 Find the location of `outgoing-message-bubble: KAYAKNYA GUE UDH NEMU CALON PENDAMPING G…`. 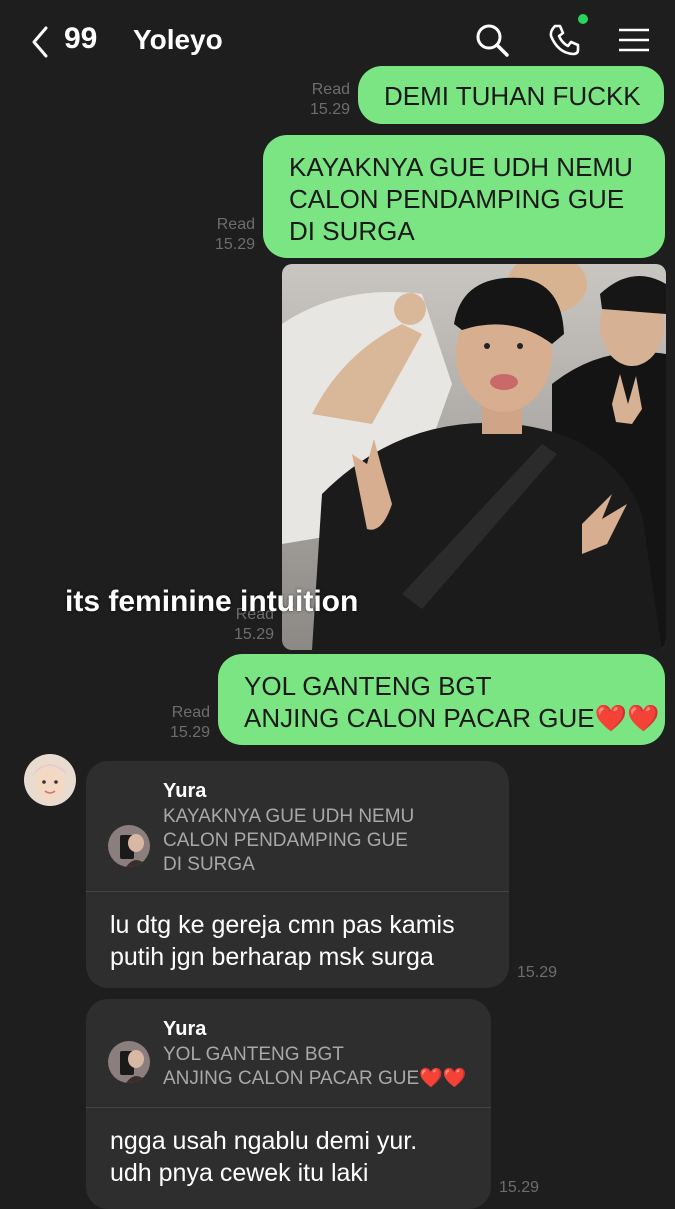

outgoing-message-bubble: KAYAKNYA GUE UDH NEMU CALON PENDAMPING G… is located at coordinates (464, 196).